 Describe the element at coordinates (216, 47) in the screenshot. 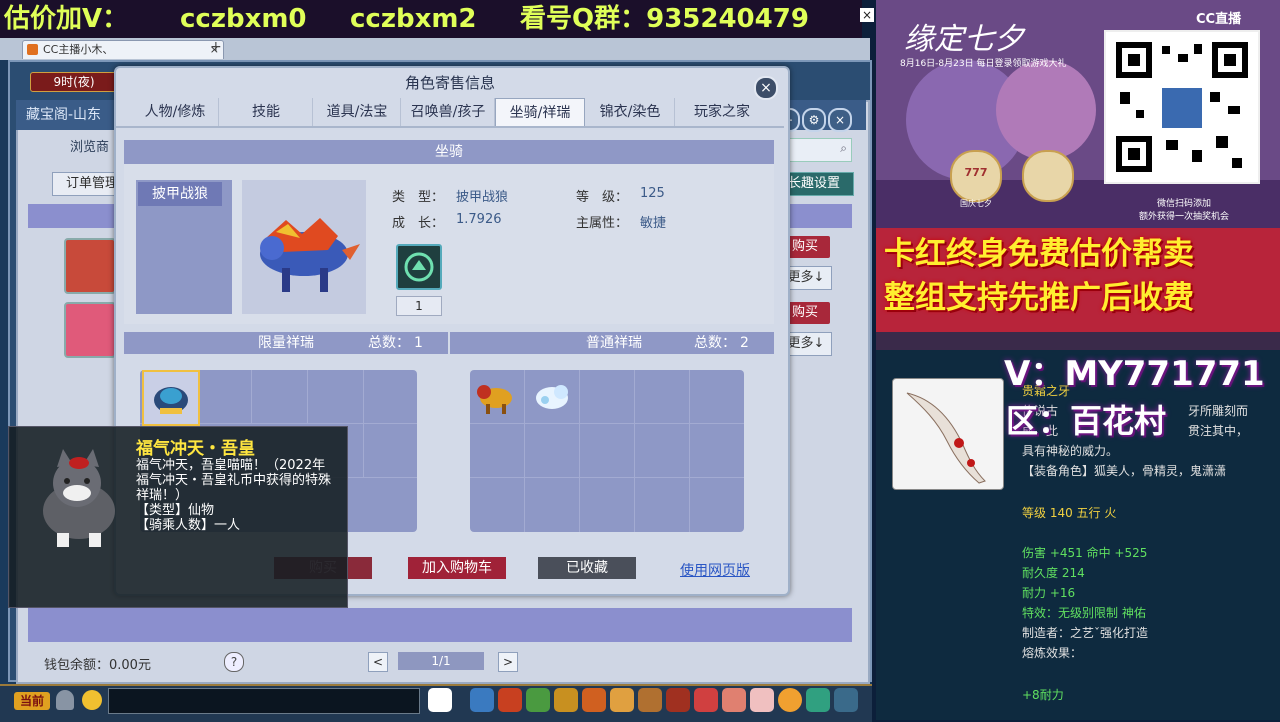

I see `new-tab-icon: +` at that location.